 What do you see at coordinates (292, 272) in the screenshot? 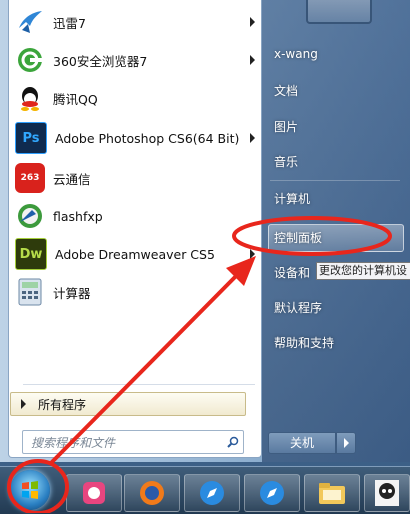
I see `devices-printers-link: 设备和` at bounding box center [292, 272].